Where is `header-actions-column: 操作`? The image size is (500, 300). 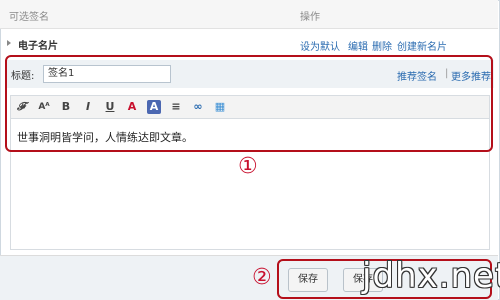
header-actions-column: 操作 is located at coordinates (310, 17).